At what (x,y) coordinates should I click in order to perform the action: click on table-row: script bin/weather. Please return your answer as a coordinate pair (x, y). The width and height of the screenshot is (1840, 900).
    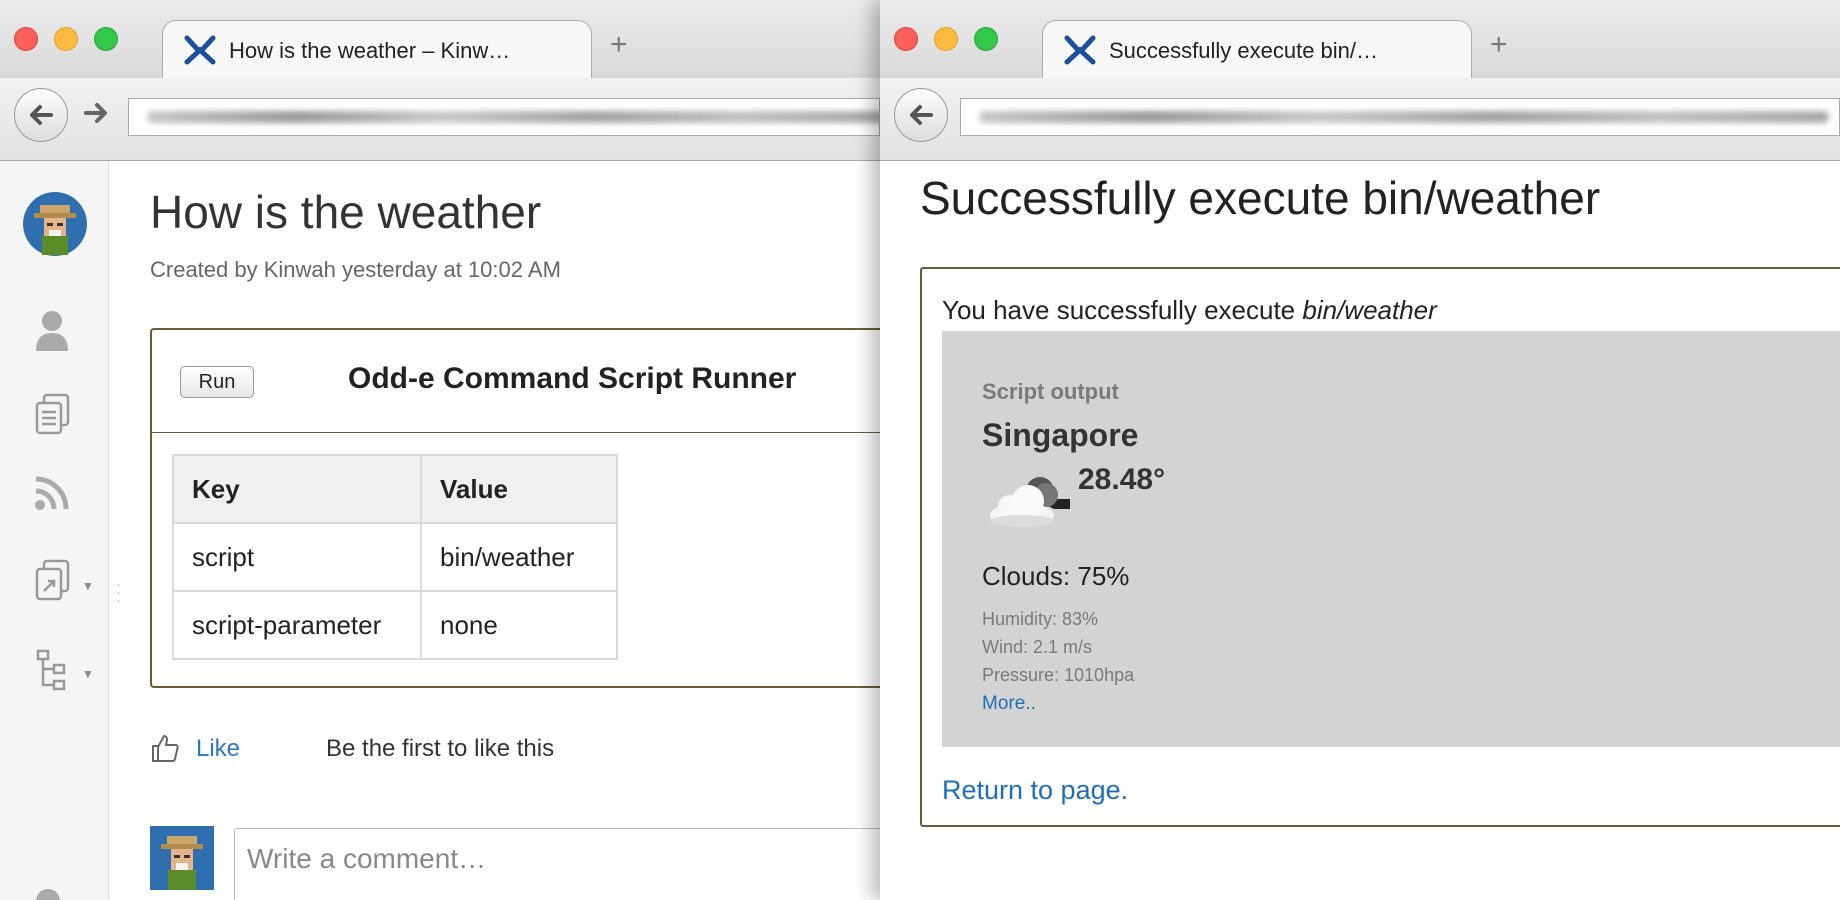
    Looking at the image, I should click on (395, 557).